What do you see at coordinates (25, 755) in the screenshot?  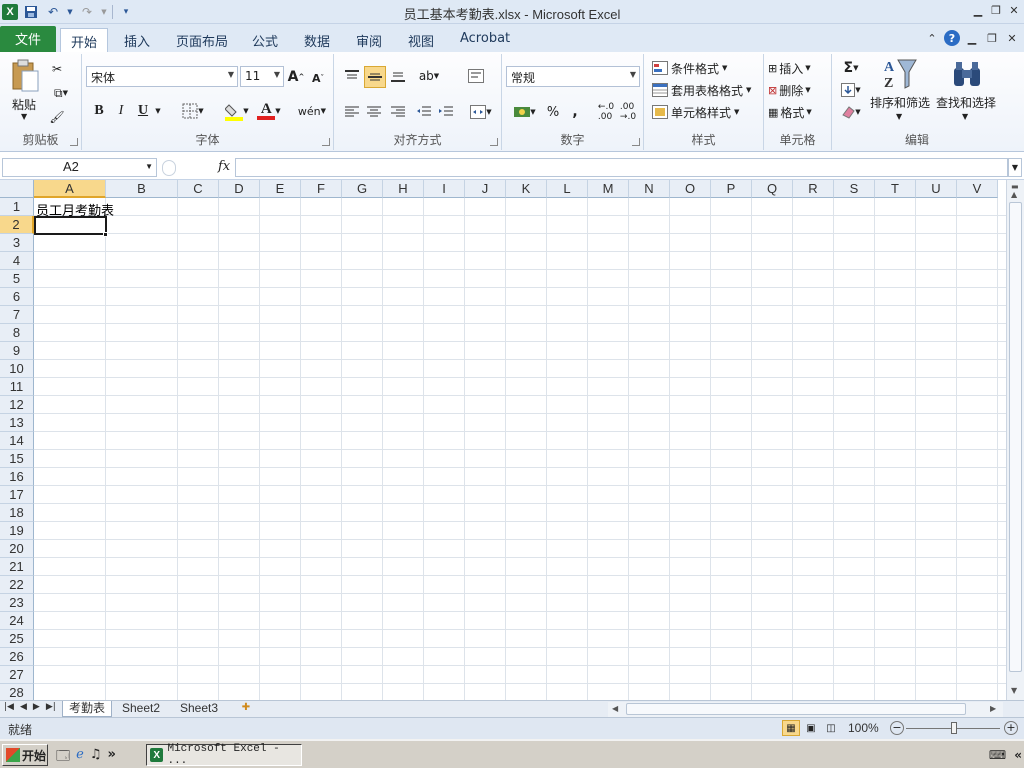 I see `start-button: 开始` at bounding box center [25, 755].